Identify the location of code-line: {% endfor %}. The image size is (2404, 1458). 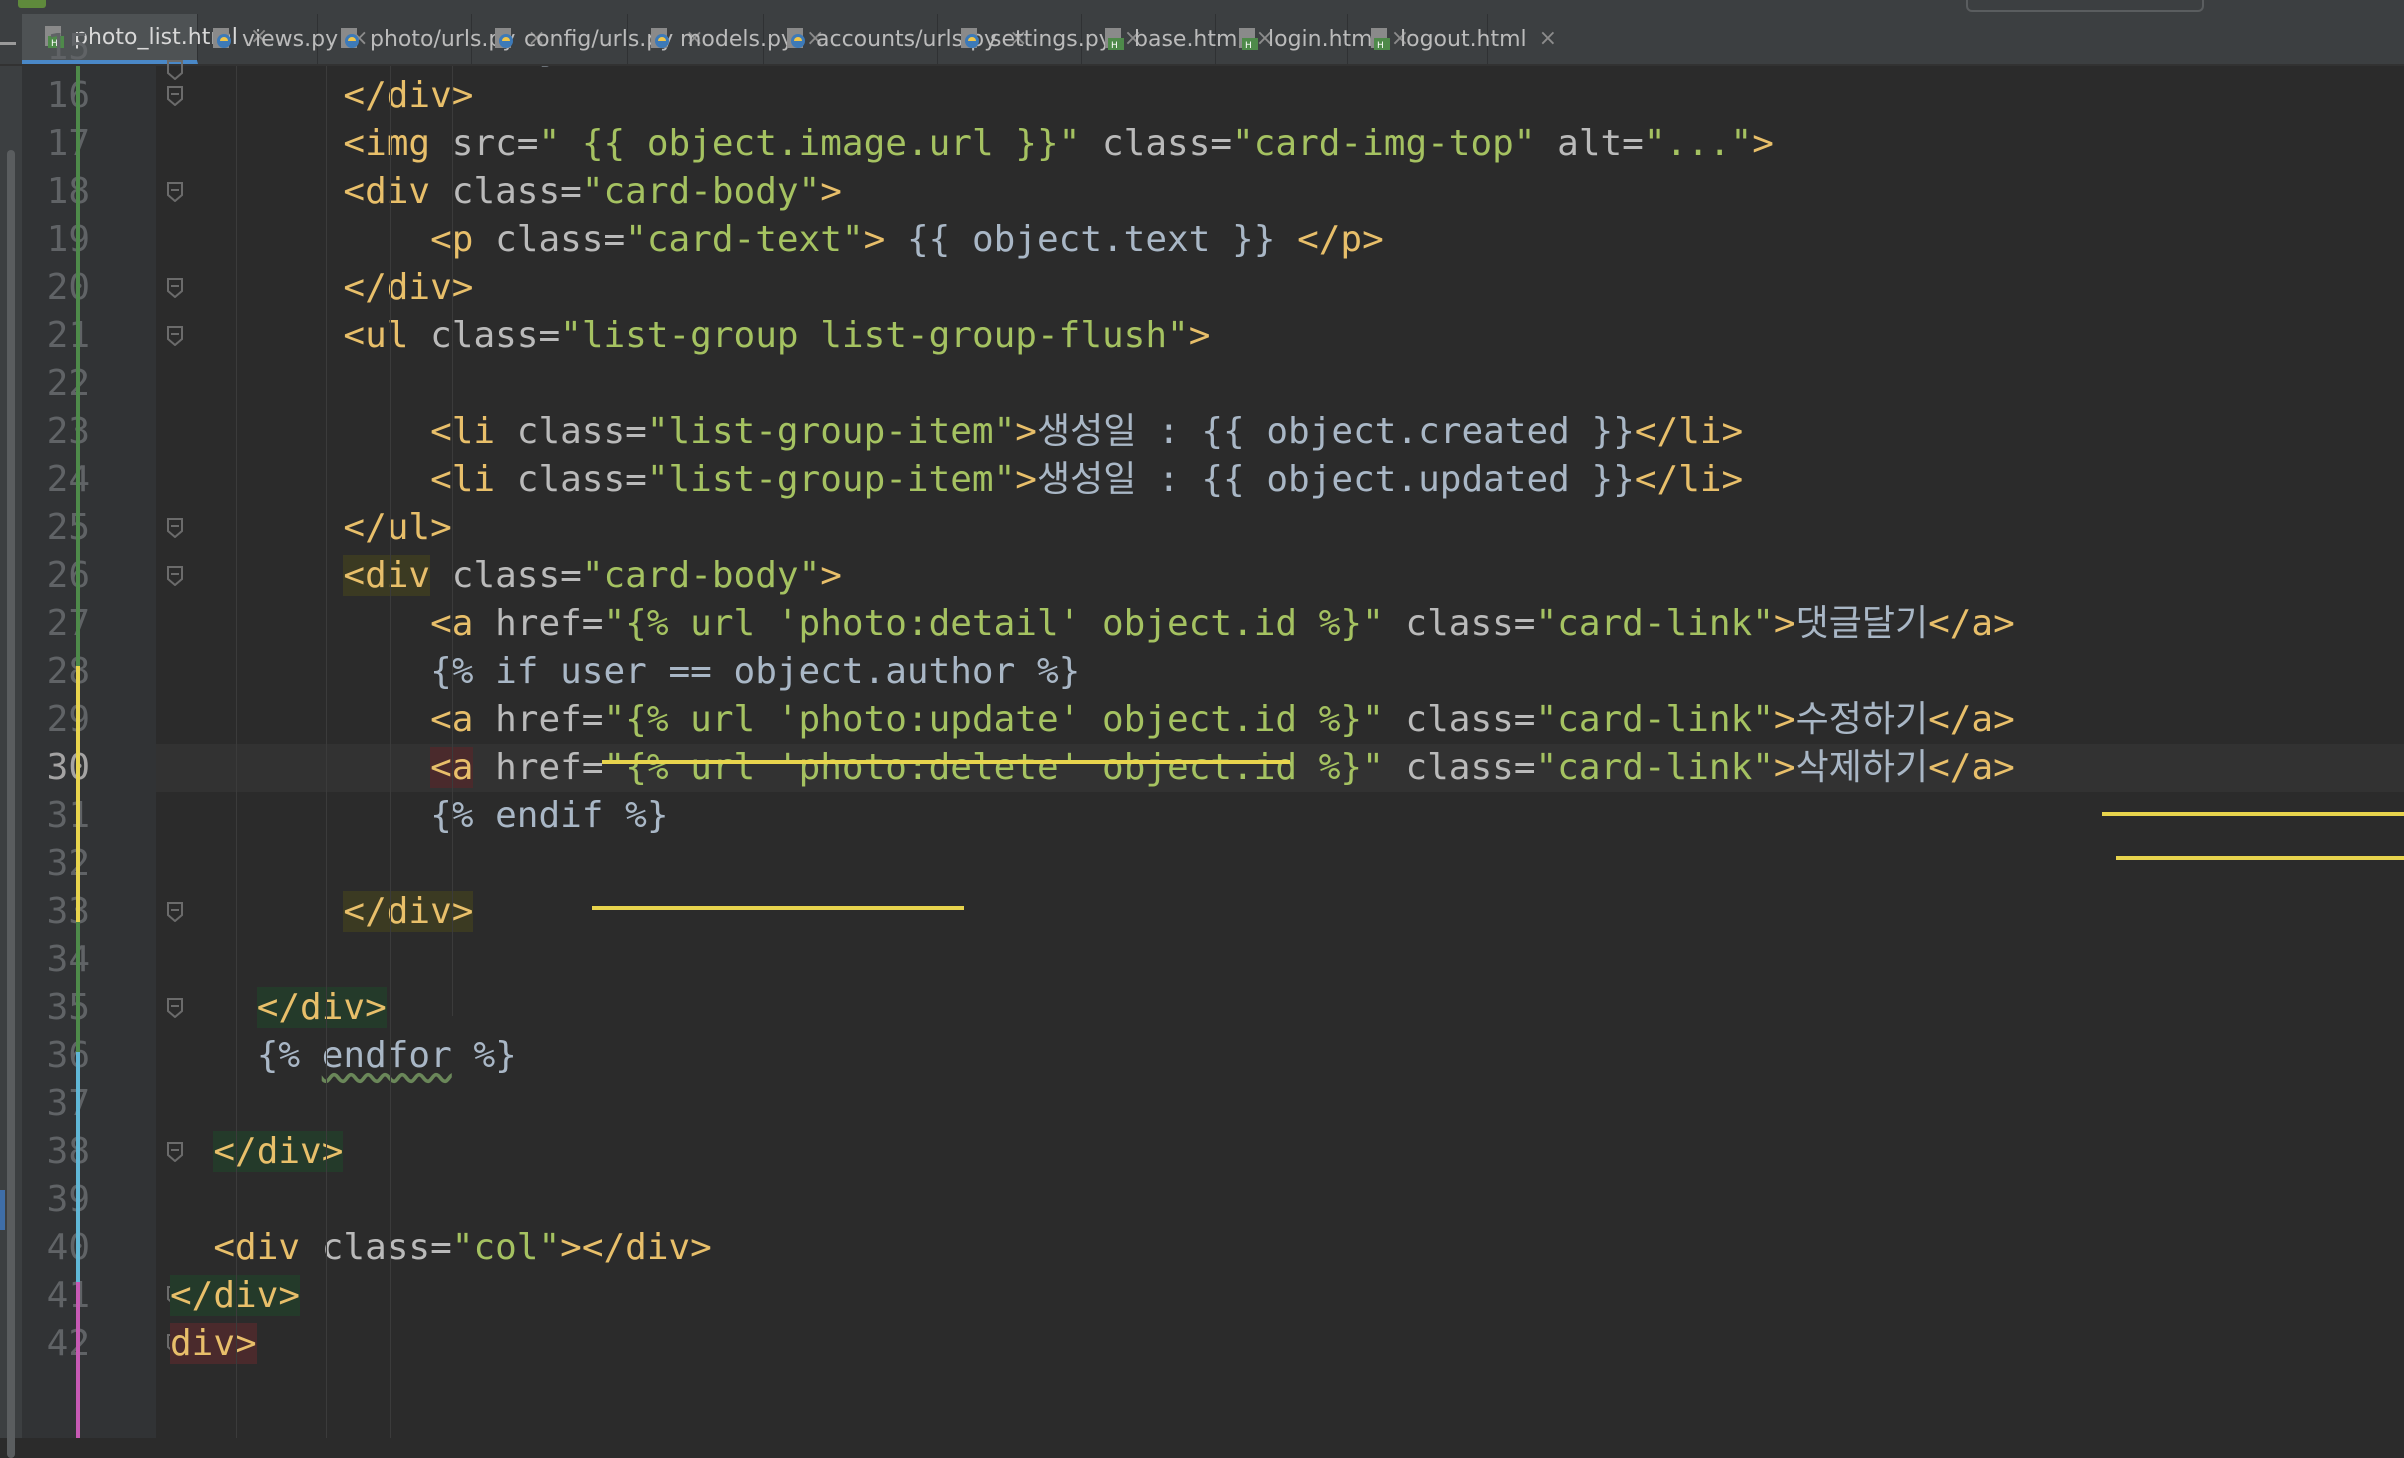
(1280, 1056).